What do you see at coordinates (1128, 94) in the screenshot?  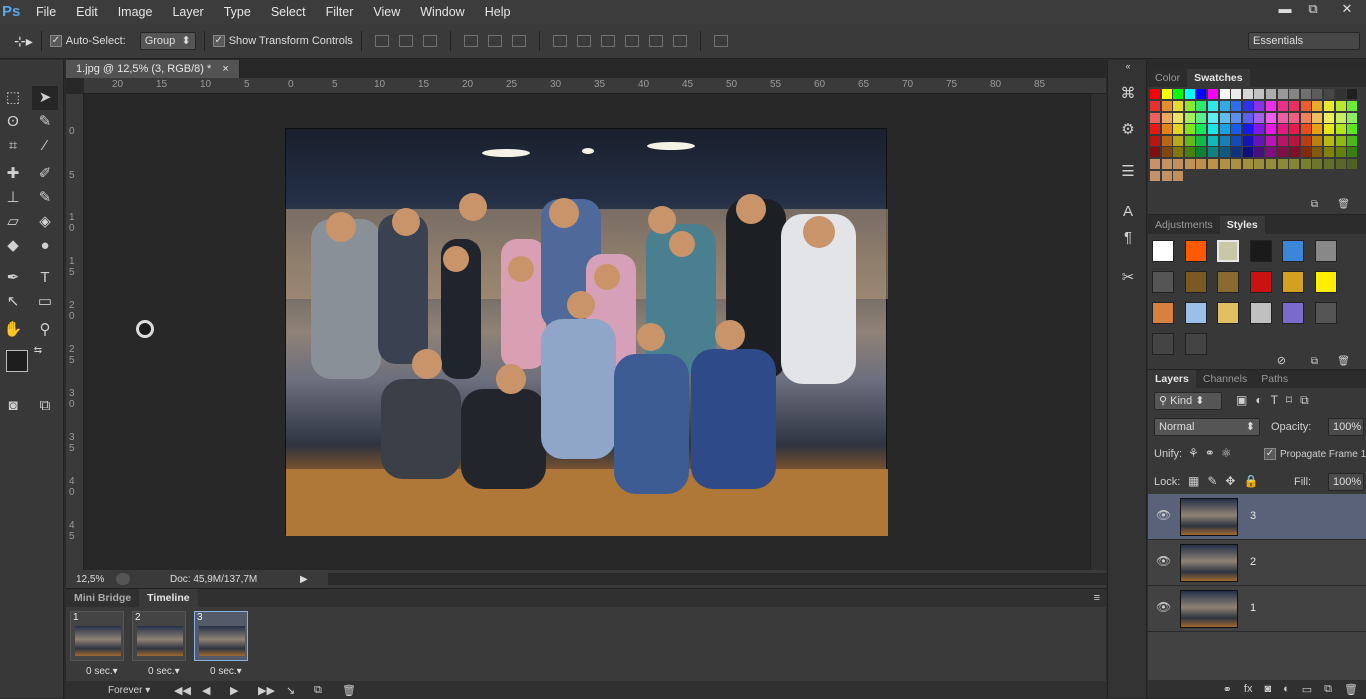 I see `history-panel-icon: ⌘` at bounding box center [1128, 94].